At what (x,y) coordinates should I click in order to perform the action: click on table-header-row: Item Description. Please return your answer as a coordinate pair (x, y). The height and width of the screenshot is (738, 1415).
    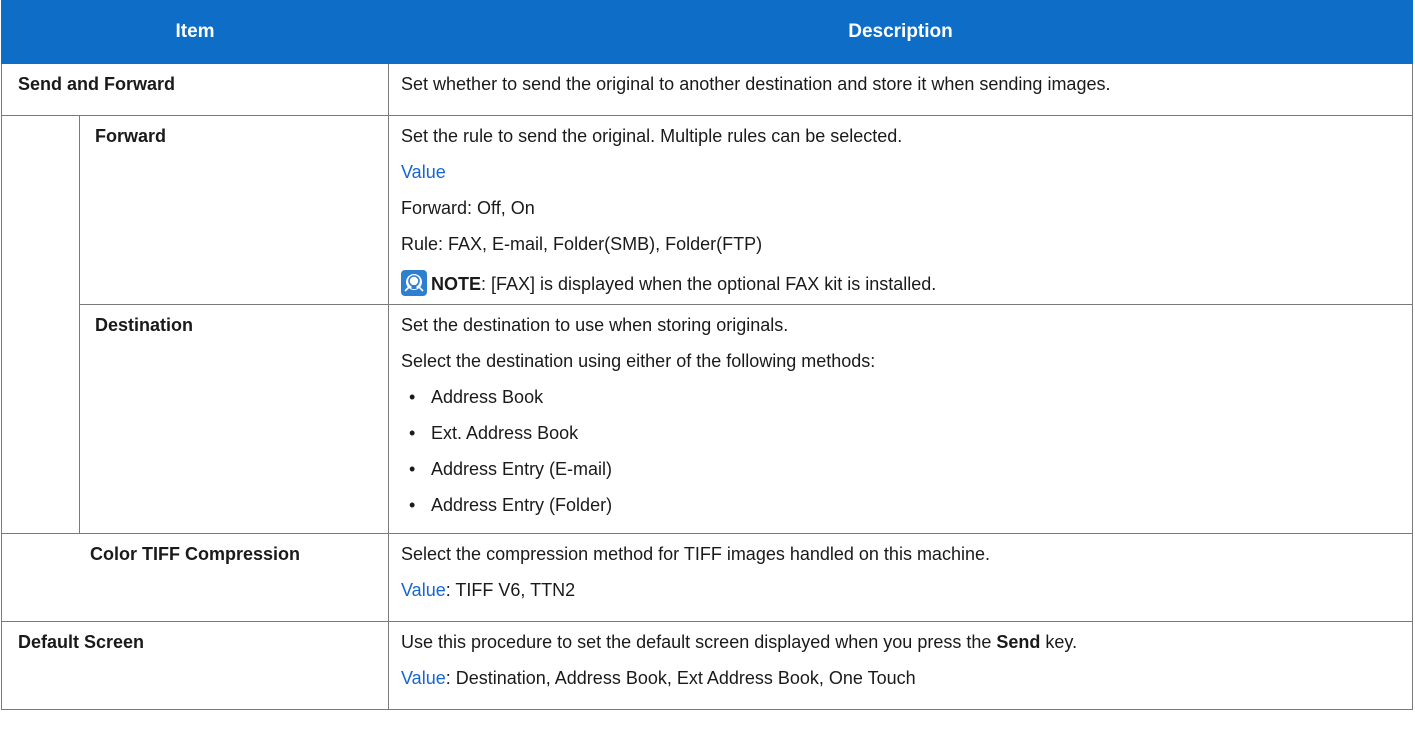
    Looking at the image, I should click on (706, 32).